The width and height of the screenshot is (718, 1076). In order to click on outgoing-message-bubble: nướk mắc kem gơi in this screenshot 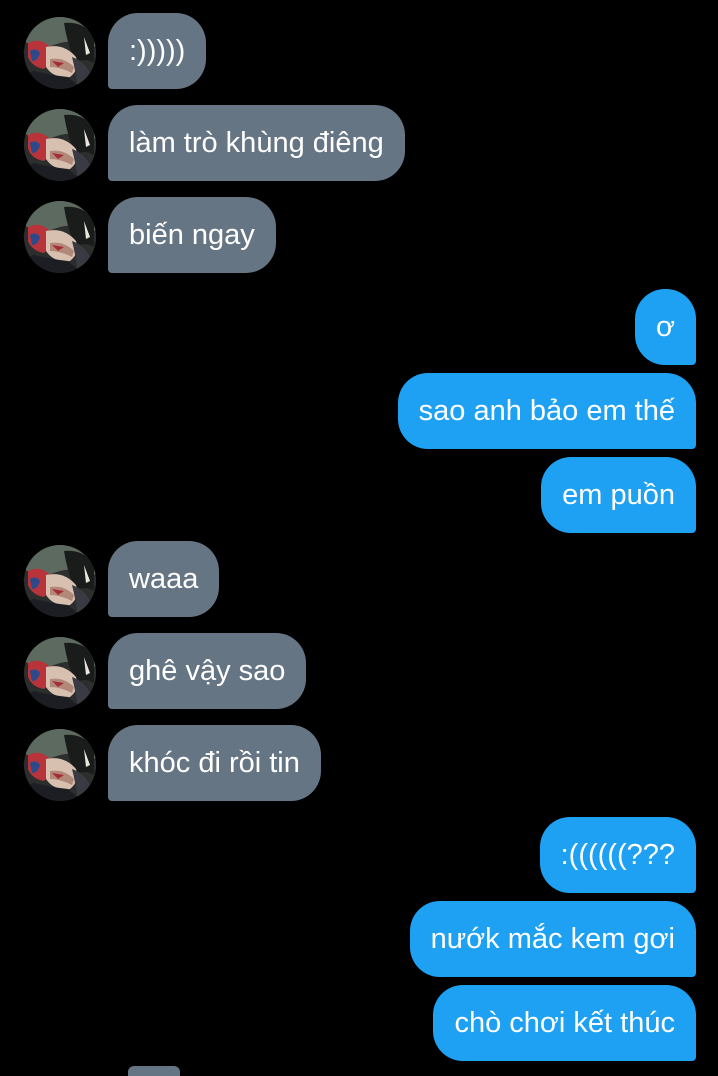, I will do `click(552, 939)`.